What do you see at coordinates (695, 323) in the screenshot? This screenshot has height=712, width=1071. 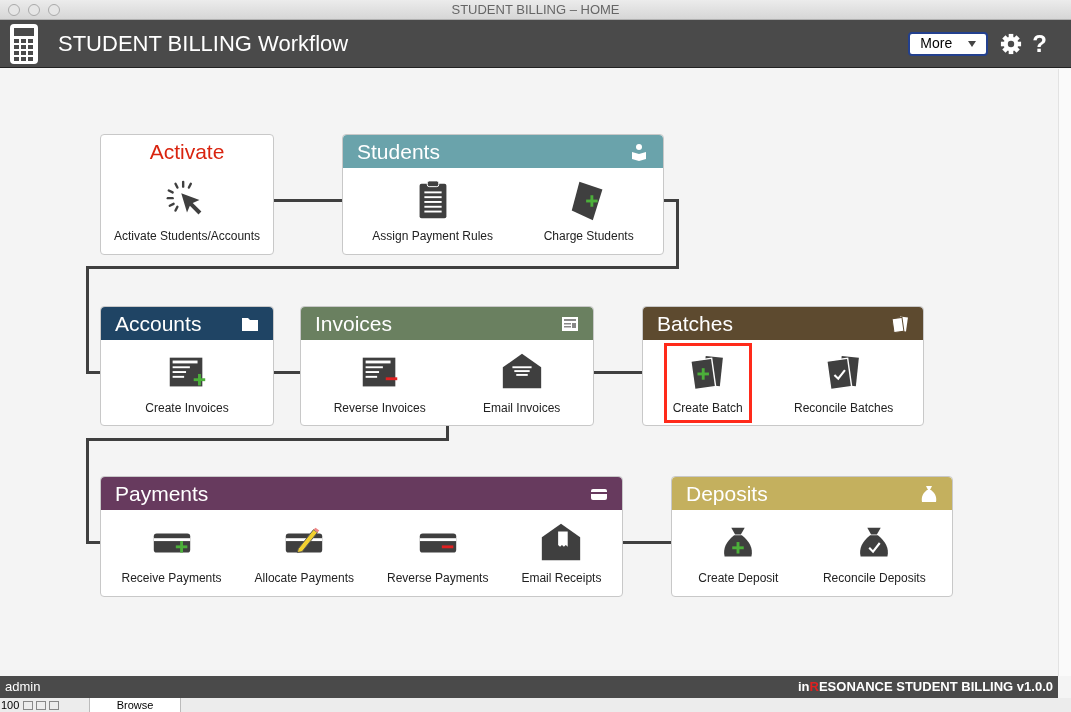 I see `card-title: Batches` at bounding box center [695, 323].